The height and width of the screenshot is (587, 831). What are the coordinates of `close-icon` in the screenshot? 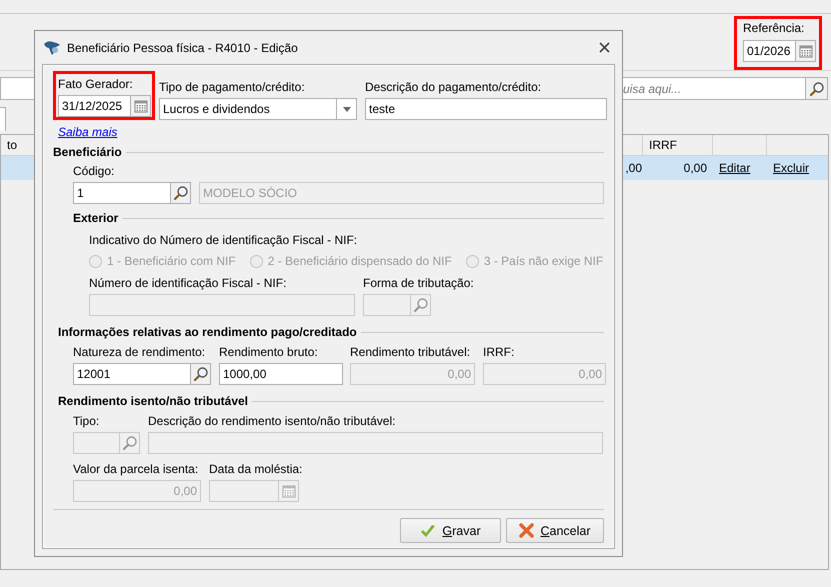 It's located at (604, 47).